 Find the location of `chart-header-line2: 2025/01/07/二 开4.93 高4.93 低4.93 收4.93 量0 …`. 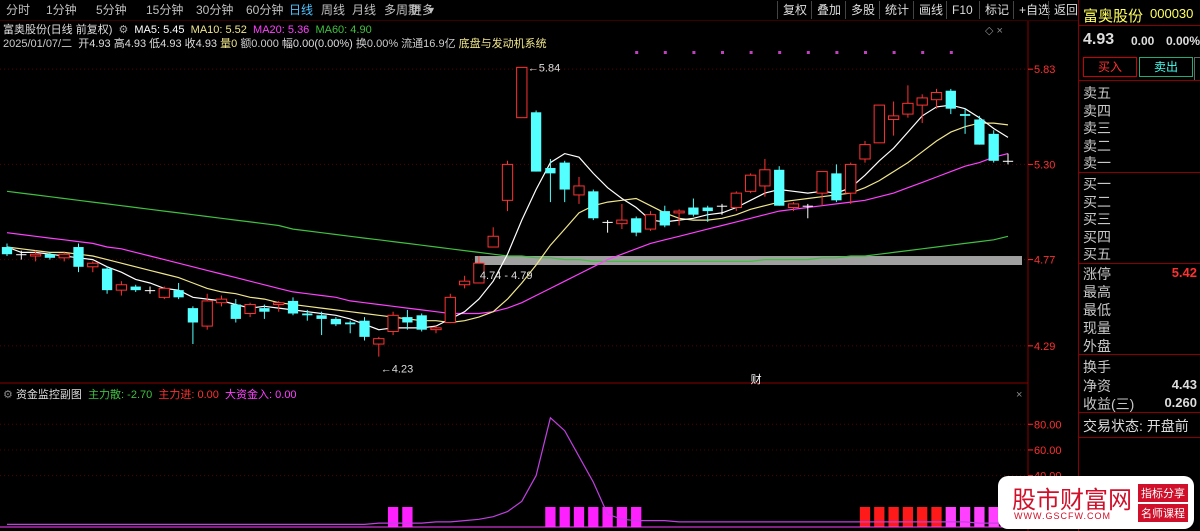

chart-header-line2: 2025/01/07/二 开4.93 高4.93 低4.93 收4.93 量0 … is located at coordinates (275, 44).